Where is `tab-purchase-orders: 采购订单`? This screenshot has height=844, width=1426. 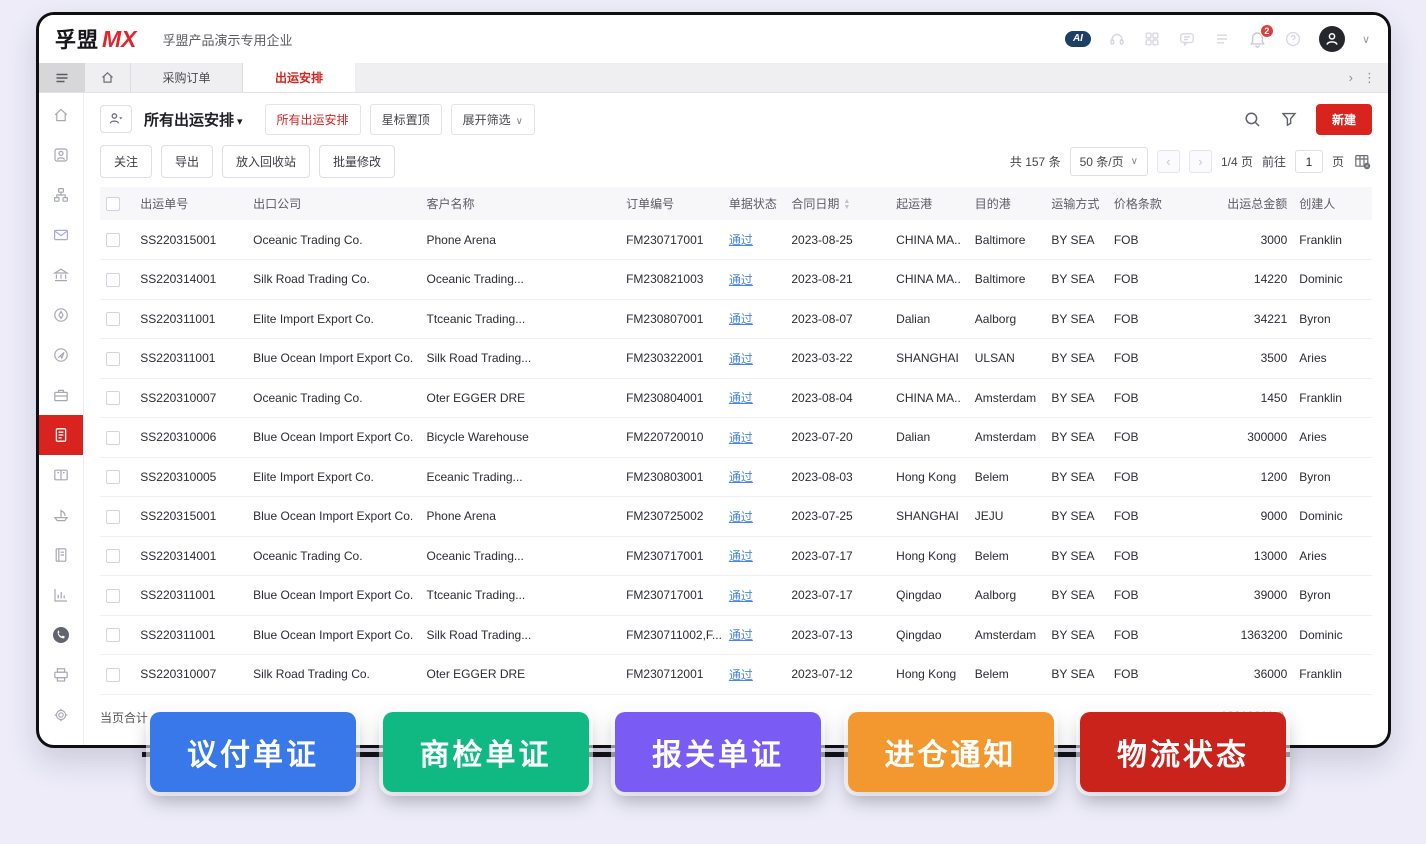
tab-purchase-orders: 采购订单 is located at coordinates (187, 77).